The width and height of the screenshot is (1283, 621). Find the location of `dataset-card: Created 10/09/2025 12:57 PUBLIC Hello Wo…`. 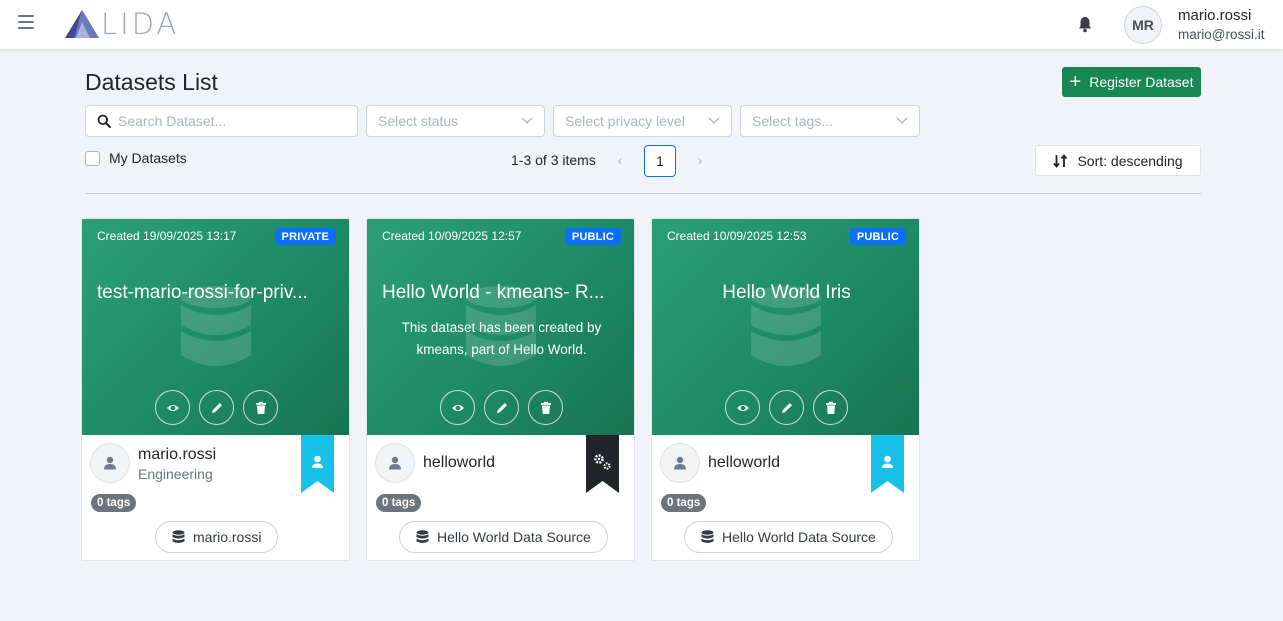

dataset-card: Created 10/09/2025 12:57 PUBLIC Hello Wo… is located at coordinates (500, 389).